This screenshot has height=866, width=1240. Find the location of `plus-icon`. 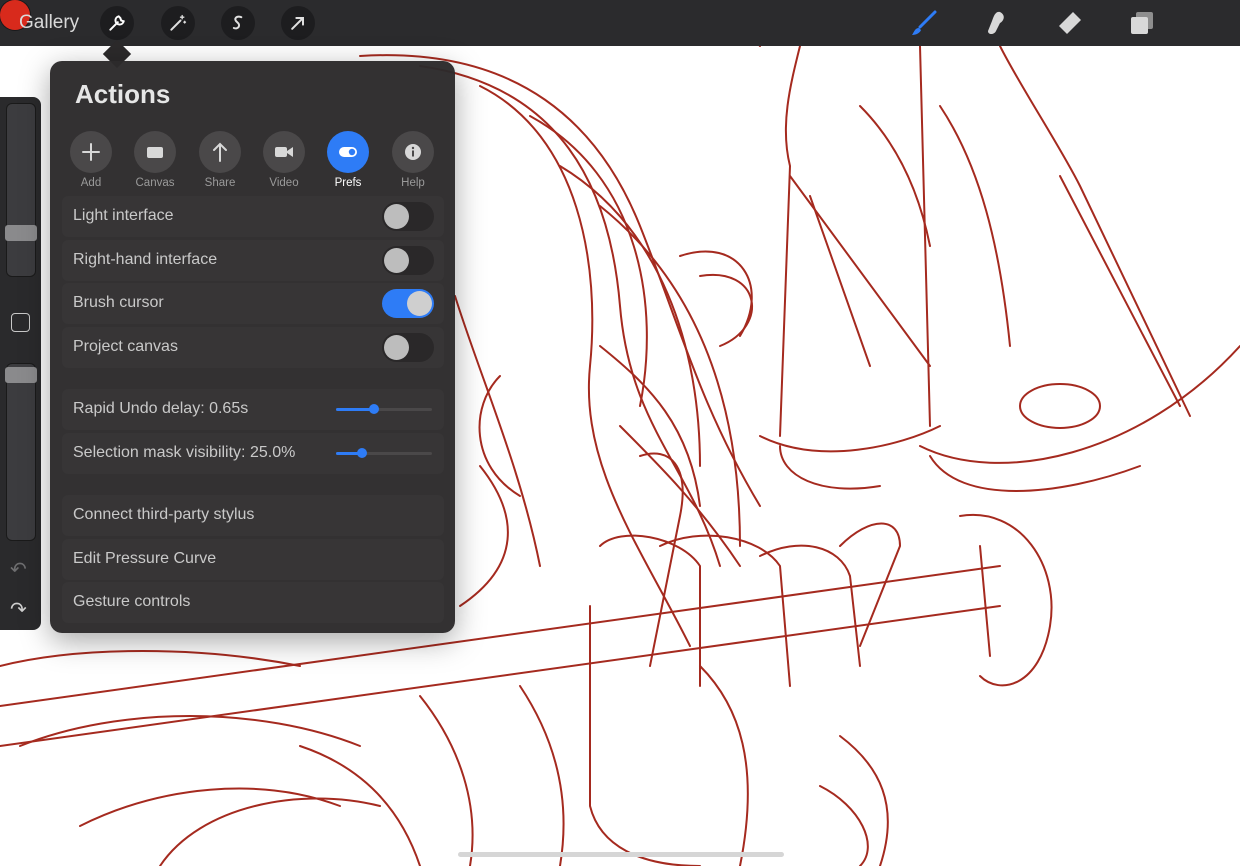

plus-icon is located at coordinates (91, 152).